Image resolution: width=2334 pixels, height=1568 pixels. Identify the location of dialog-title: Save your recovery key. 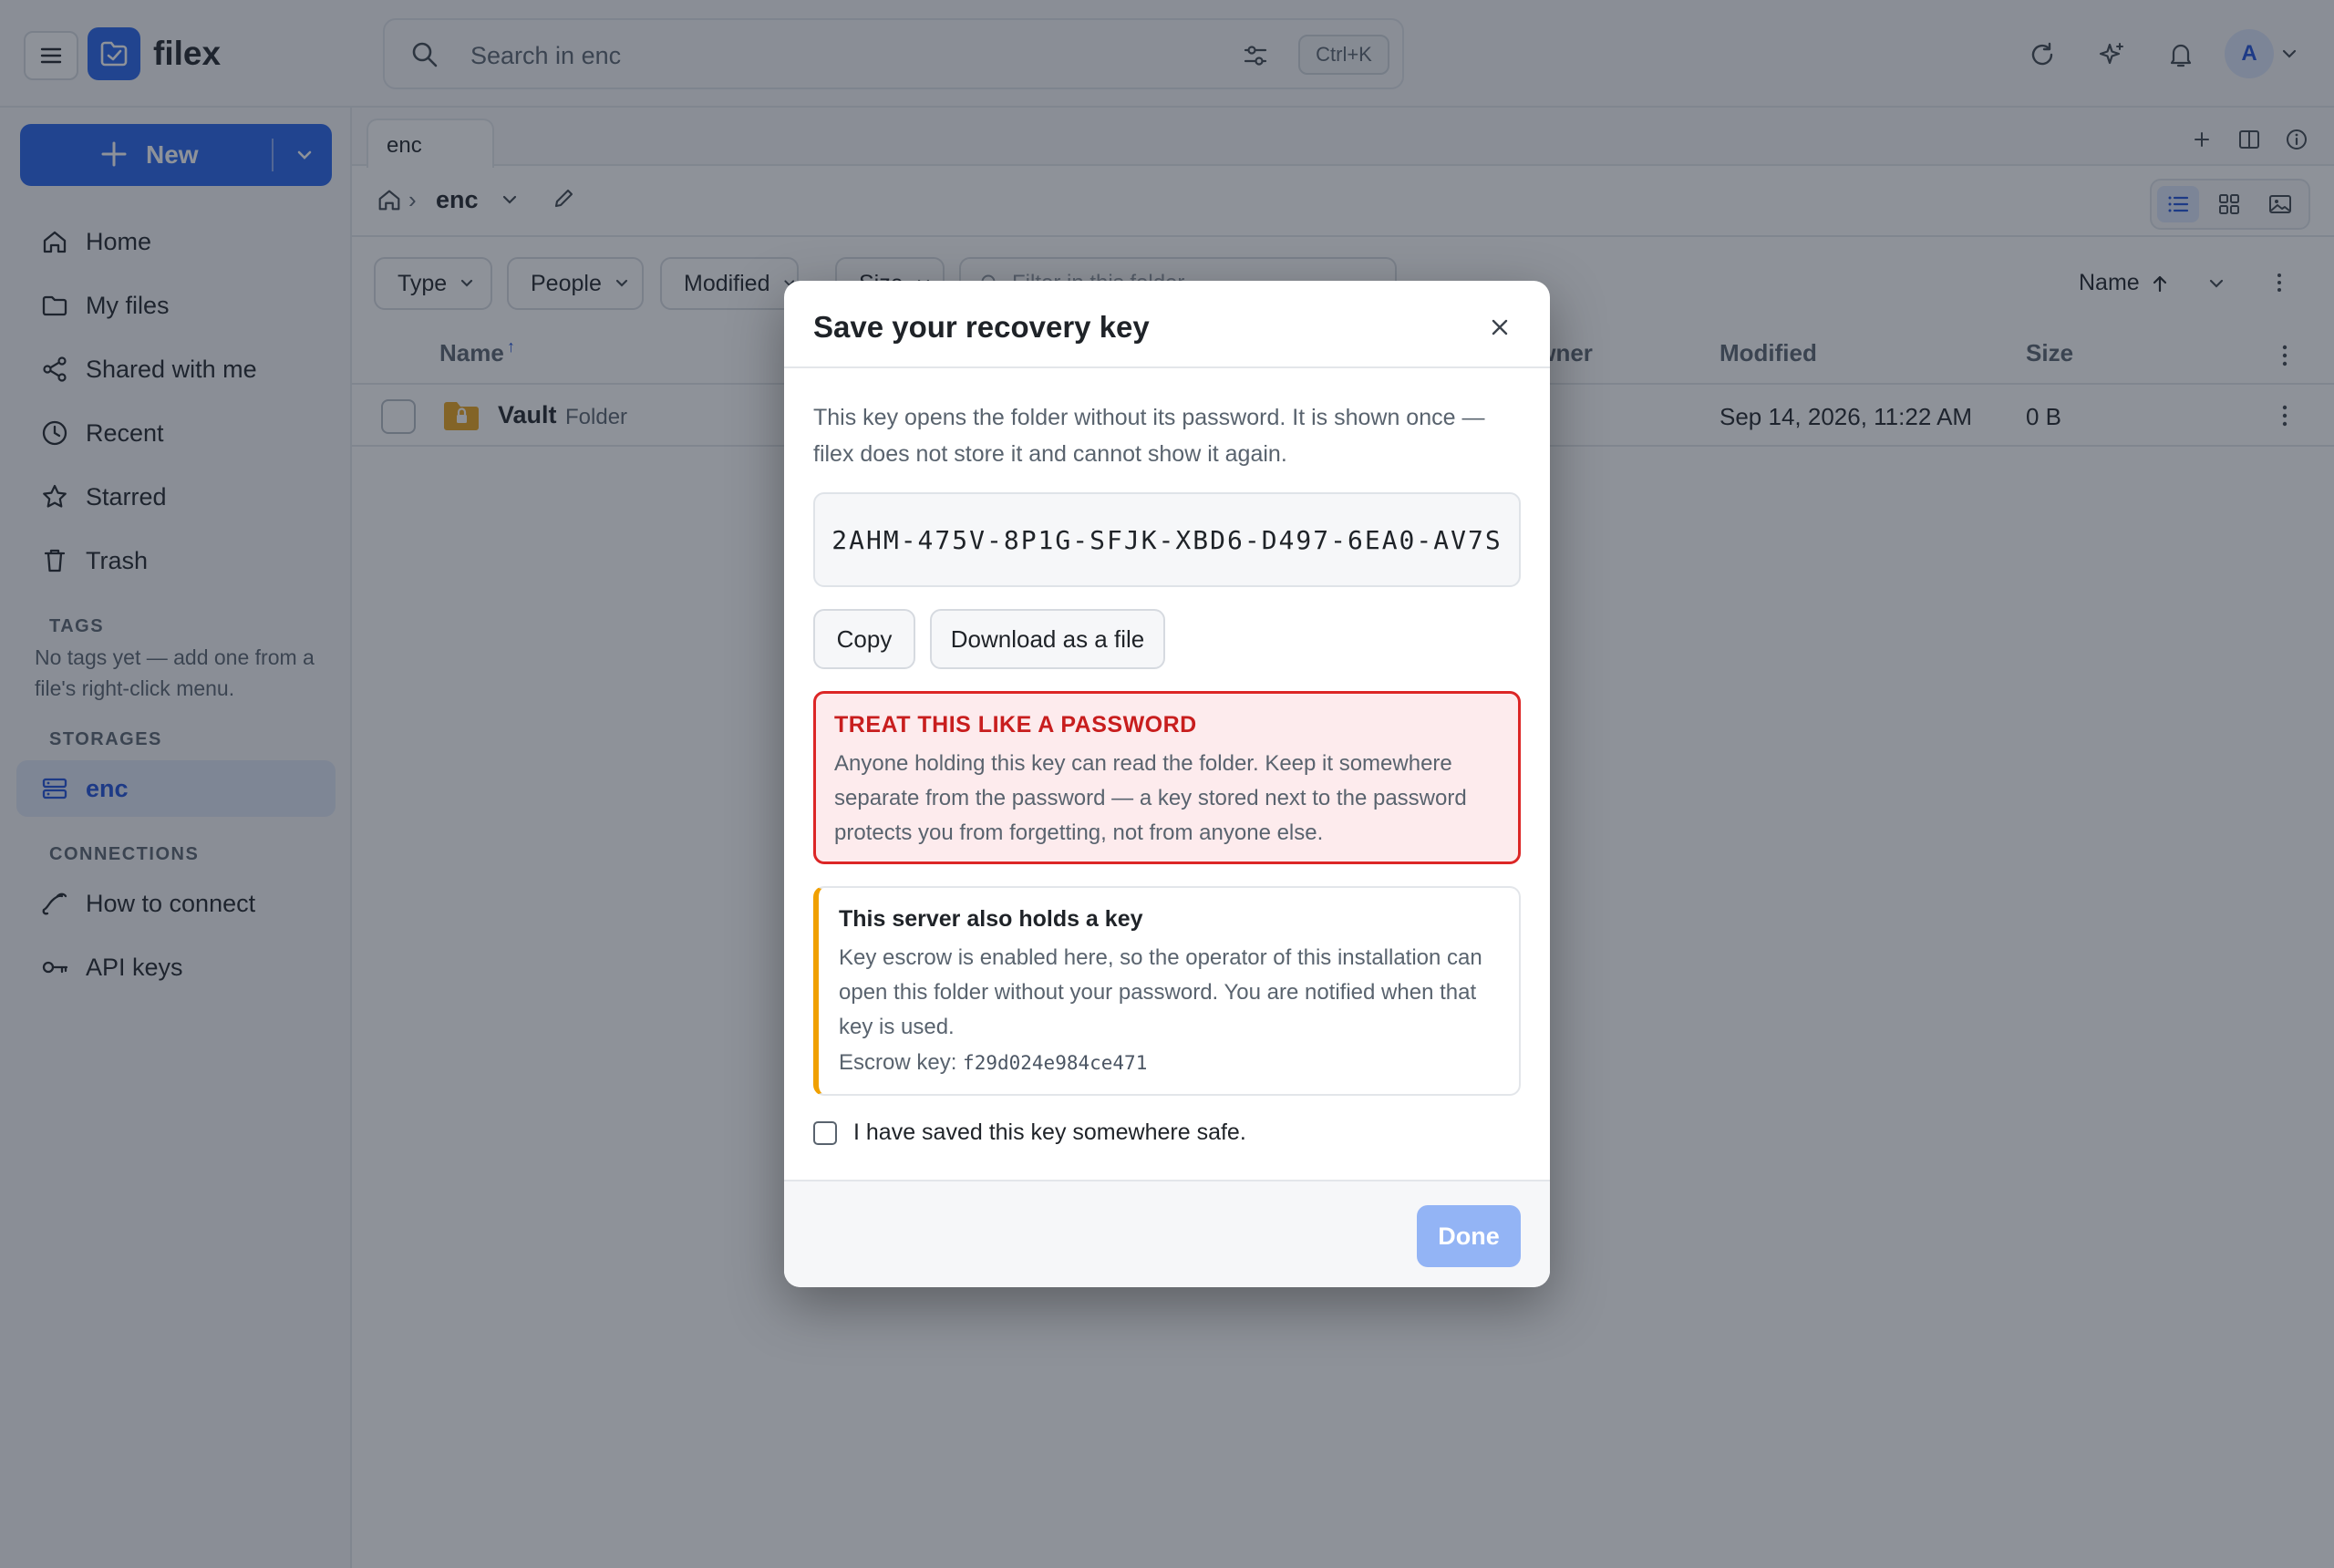
(982, 327).